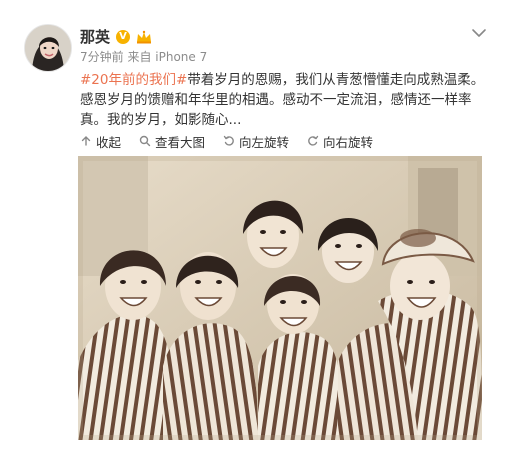 This screenshot has width=509, height=459. I want to click on rotate-left-label: 向左旋转, so click(264, 142).